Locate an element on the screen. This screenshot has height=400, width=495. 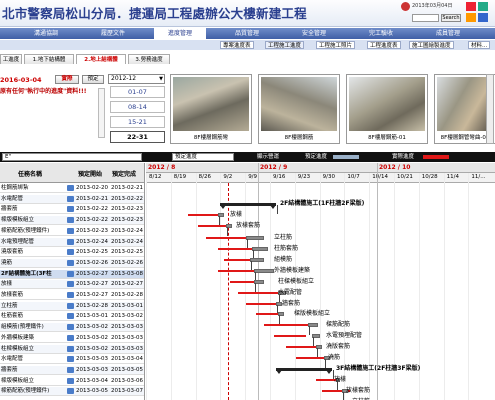
tab-aboveground: 2.地上結構體 is located at coordinates (101, 59).